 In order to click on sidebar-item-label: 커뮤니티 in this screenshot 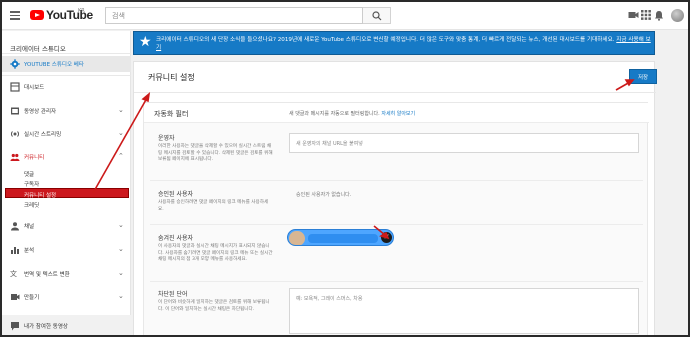, I will do `click(34, 158)`.